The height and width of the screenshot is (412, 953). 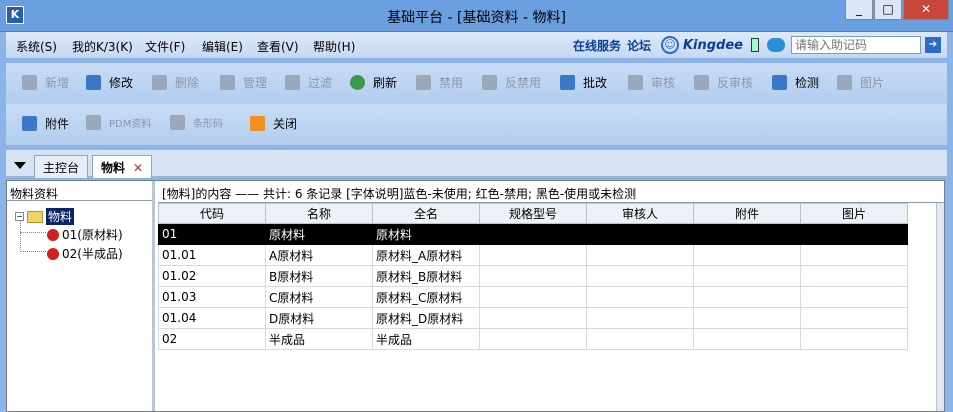 What do you see at coordinates (319, 297) in the screenshot?
I see `table-cell: C原材料` at bounding box center [319, 297].